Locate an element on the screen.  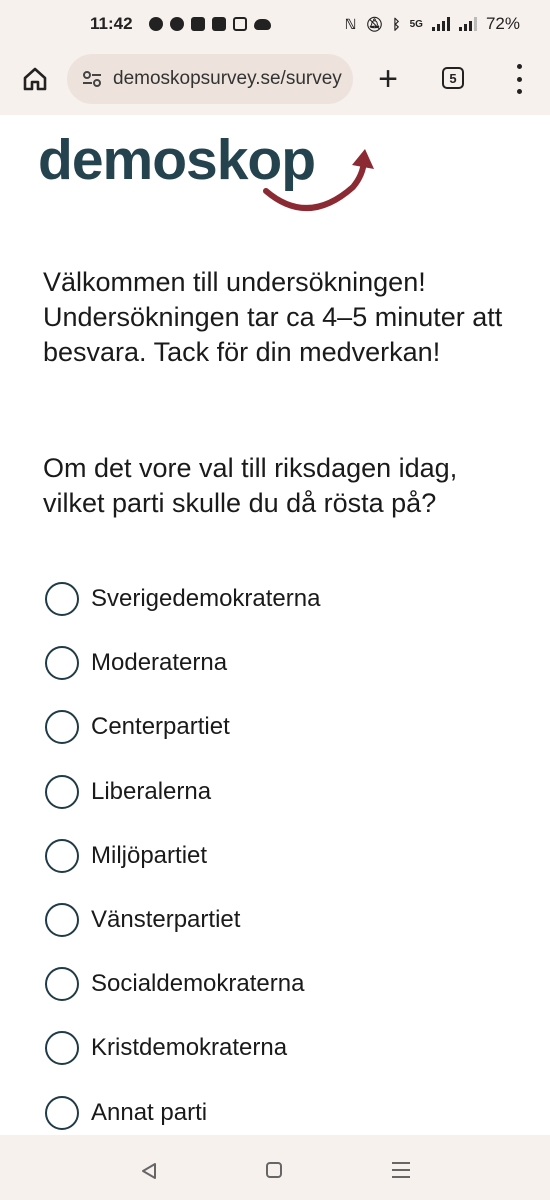
option-label: Socialdemokraterna is located at coordinates (198, 984).